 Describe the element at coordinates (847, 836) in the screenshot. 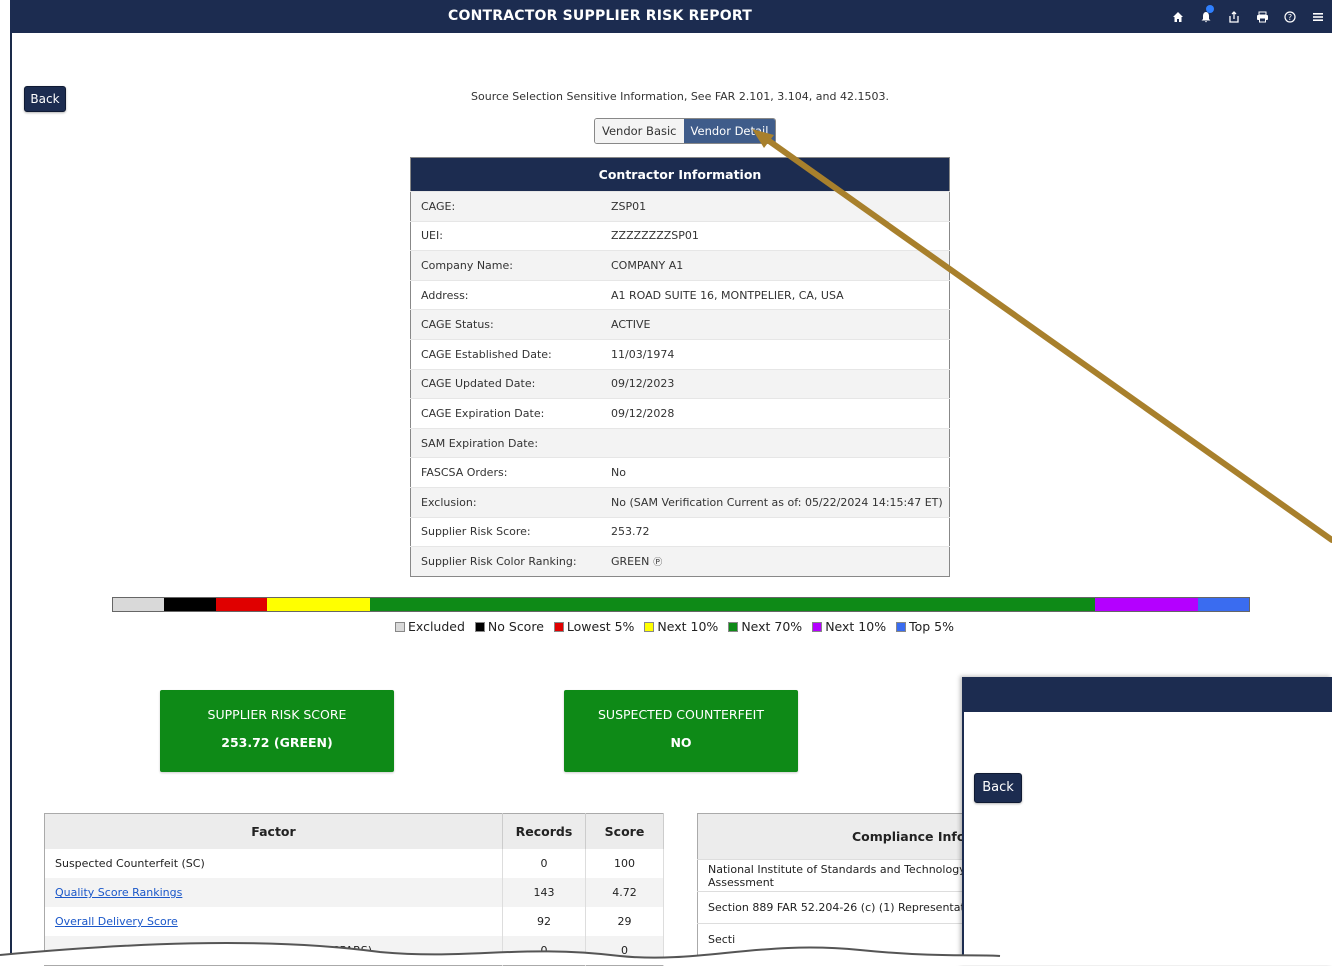

I see `table-heading: Compliance Infor` at that location.